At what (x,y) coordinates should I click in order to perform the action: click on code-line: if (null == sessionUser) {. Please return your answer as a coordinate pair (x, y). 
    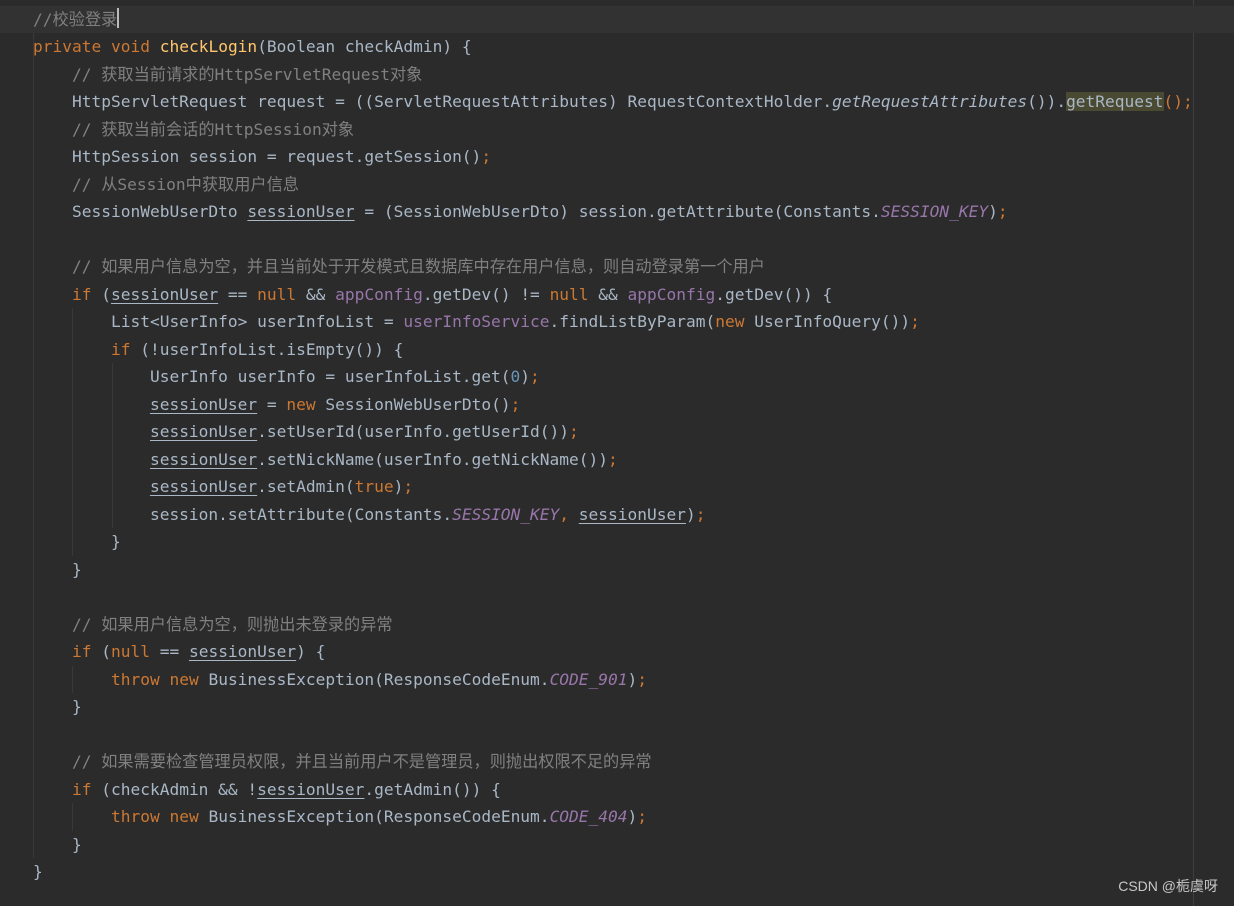
    Looking at the image, I should click on (617, 652).